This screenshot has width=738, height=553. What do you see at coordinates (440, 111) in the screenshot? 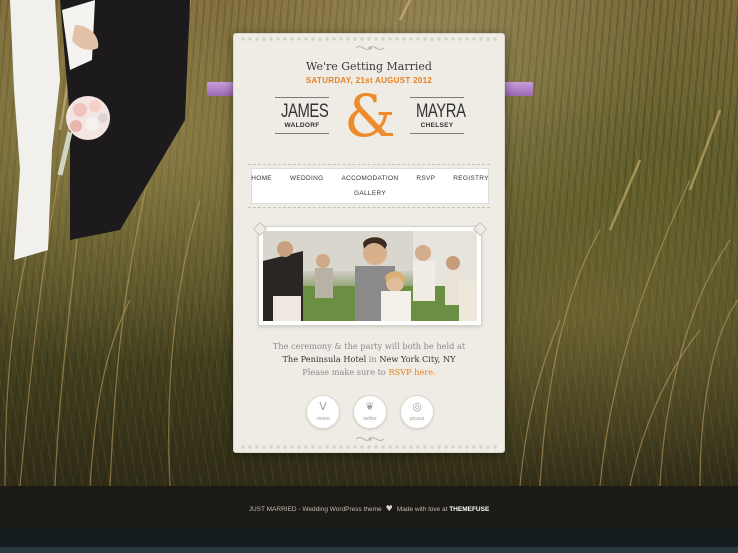
I see `bride-first-name: MAYRA` at bounding box center [440, 111].